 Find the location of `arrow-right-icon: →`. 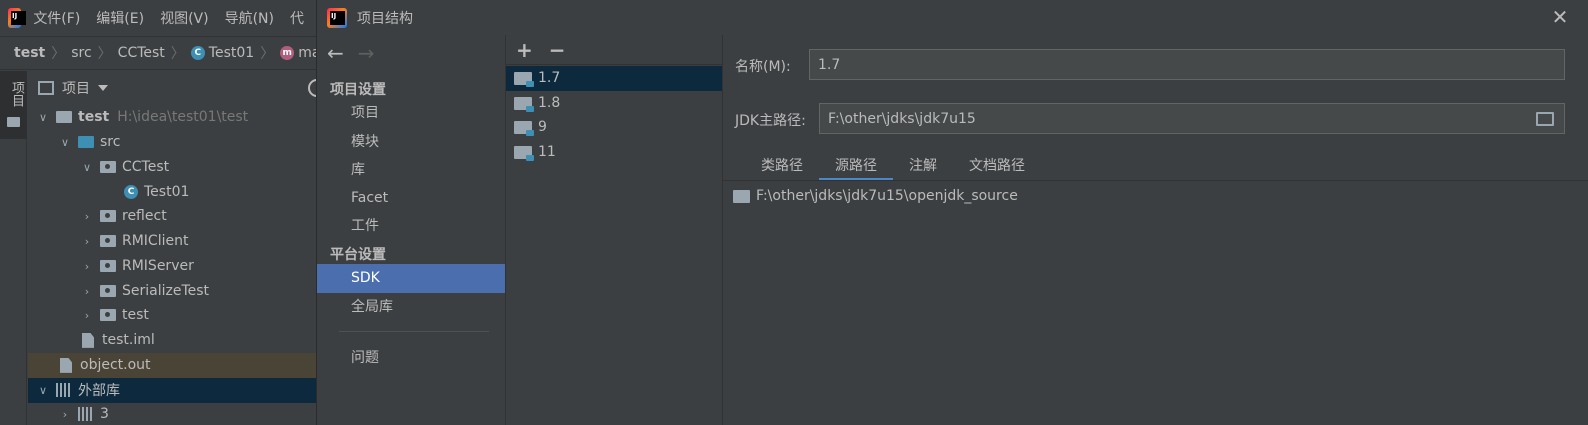

arrow-right-icon: → is located at coordinates (366, 53).